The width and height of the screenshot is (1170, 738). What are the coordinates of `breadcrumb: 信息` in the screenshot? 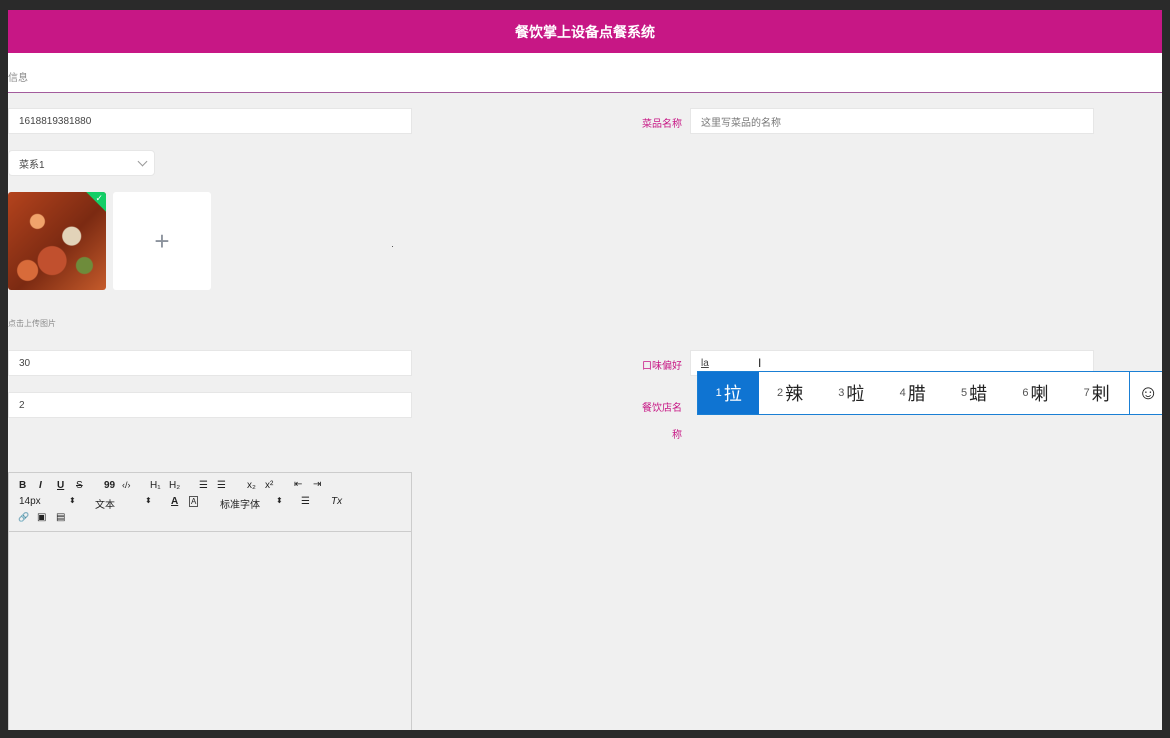 It's located at (585, 73).